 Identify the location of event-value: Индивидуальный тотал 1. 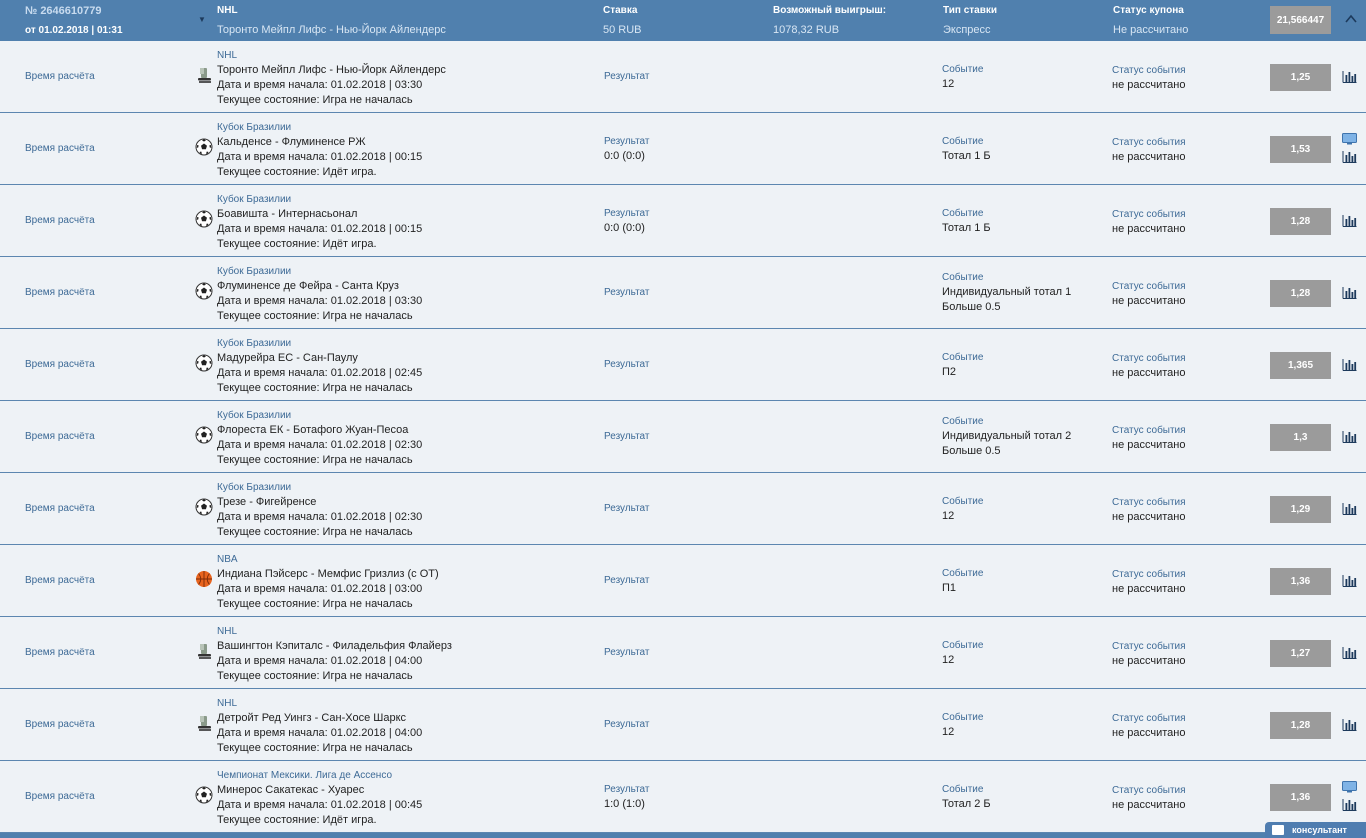
(1007, 292).